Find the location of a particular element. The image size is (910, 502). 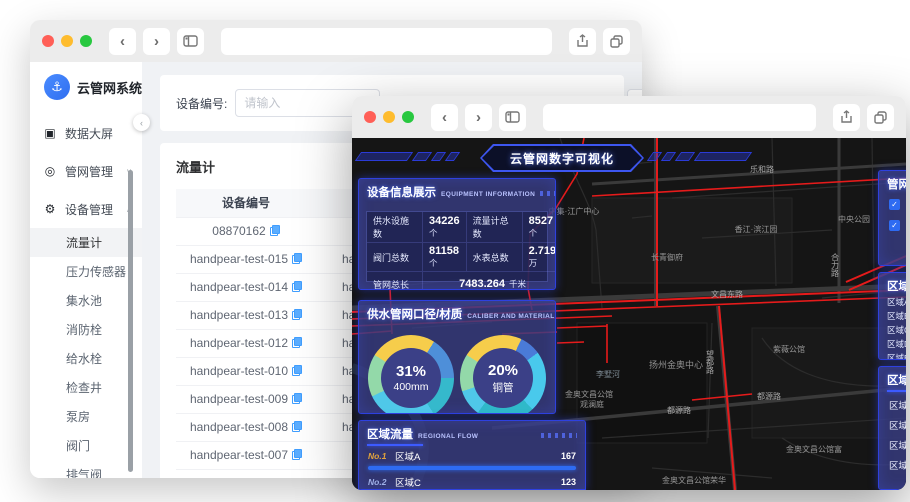

sidebar-subitem-valve: 阀门 is located at coordinates (86, 445).